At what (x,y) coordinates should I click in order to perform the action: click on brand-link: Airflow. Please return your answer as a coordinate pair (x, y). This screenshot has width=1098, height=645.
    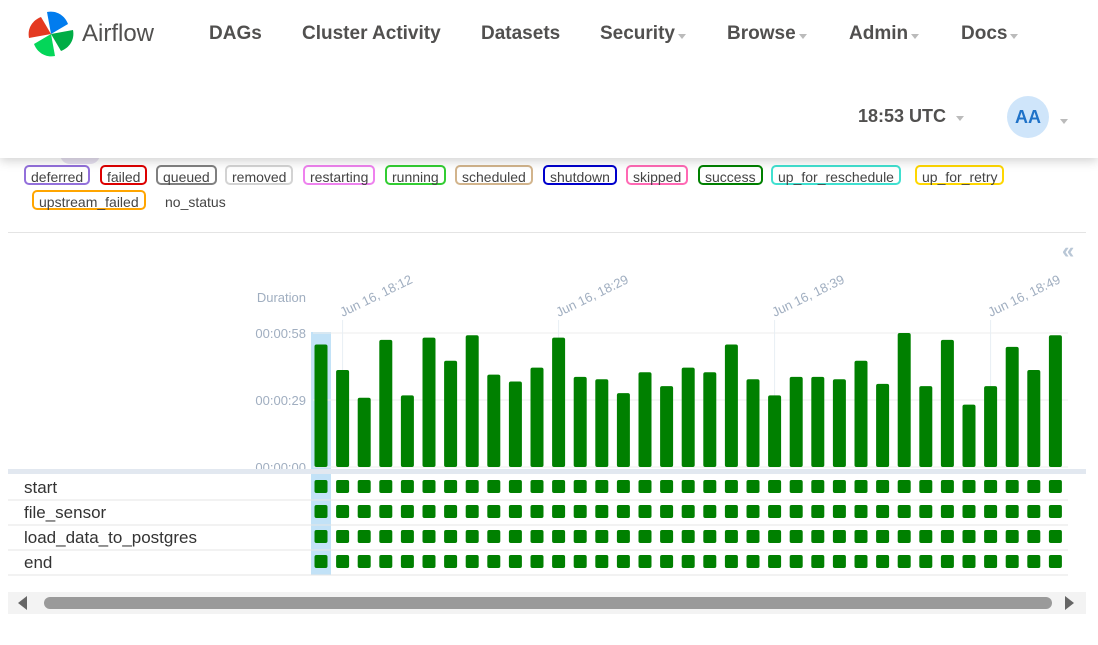
    Looking at the image, I should click on (90, 34).